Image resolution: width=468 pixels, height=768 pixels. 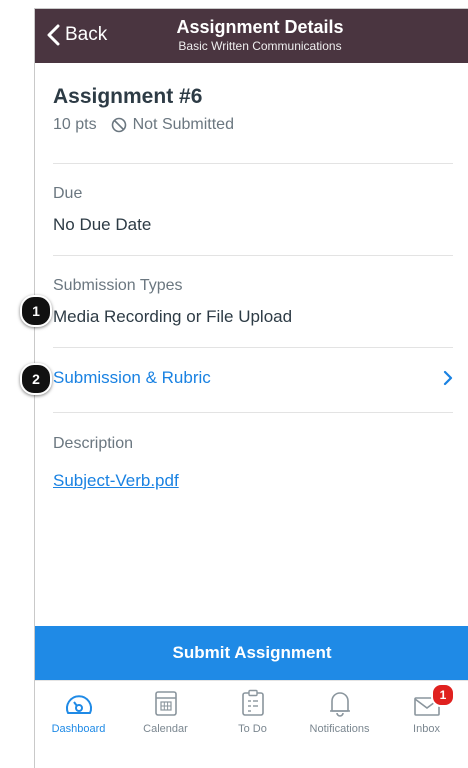 What do you see at coordinates (128, 96) in the screenshot?
I see `assignment-title: Assignment #6` at bounding box center [128, 96].